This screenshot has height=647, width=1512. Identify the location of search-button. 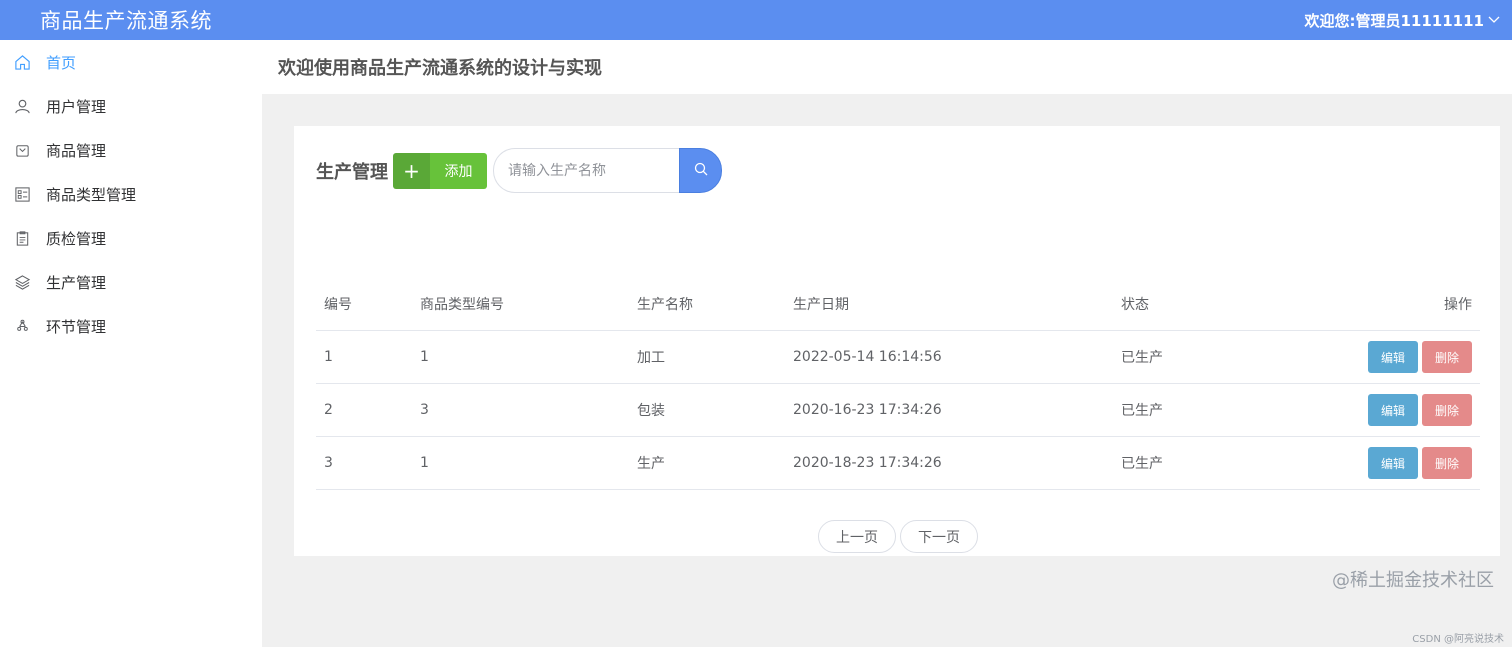
(700, 170).